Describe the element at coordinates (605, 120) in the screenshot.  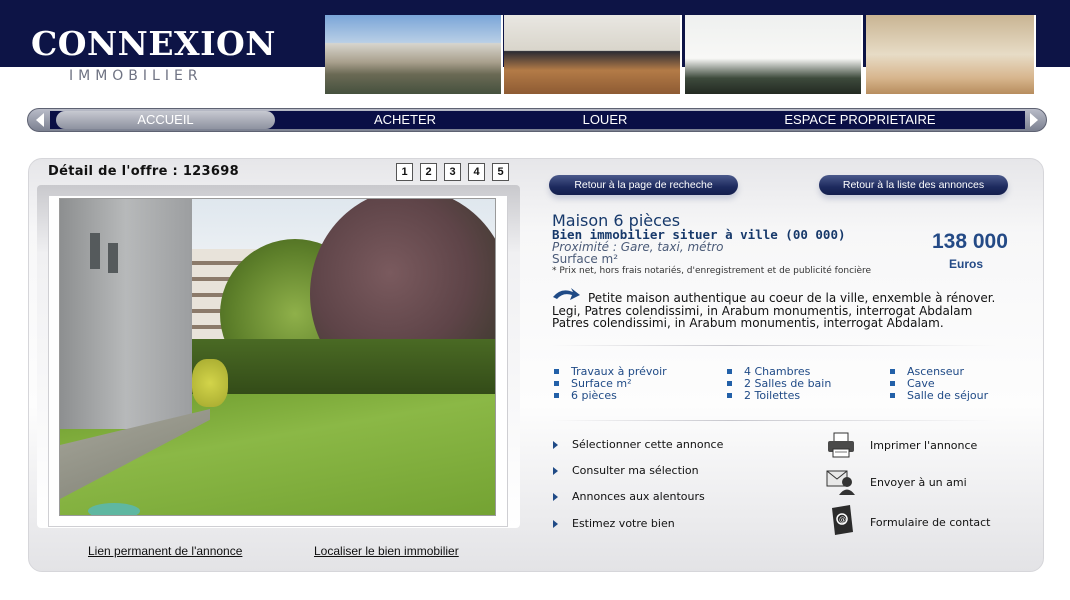
I see `nav-item-louer: LOUER` at that location.